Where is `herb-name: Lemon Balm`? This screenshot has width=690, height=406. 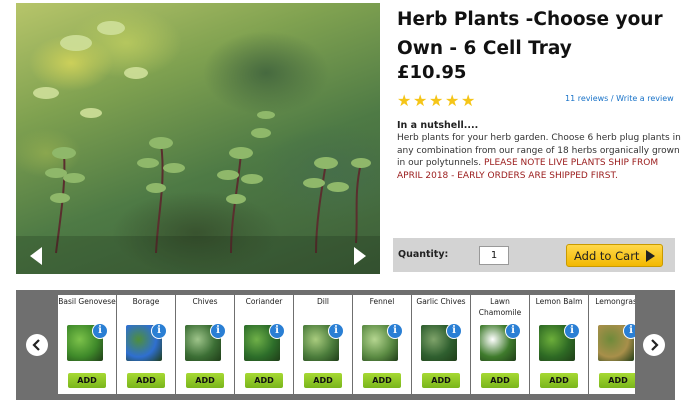
herb-name: Lemon Balm is located at coordinates (559, 301).